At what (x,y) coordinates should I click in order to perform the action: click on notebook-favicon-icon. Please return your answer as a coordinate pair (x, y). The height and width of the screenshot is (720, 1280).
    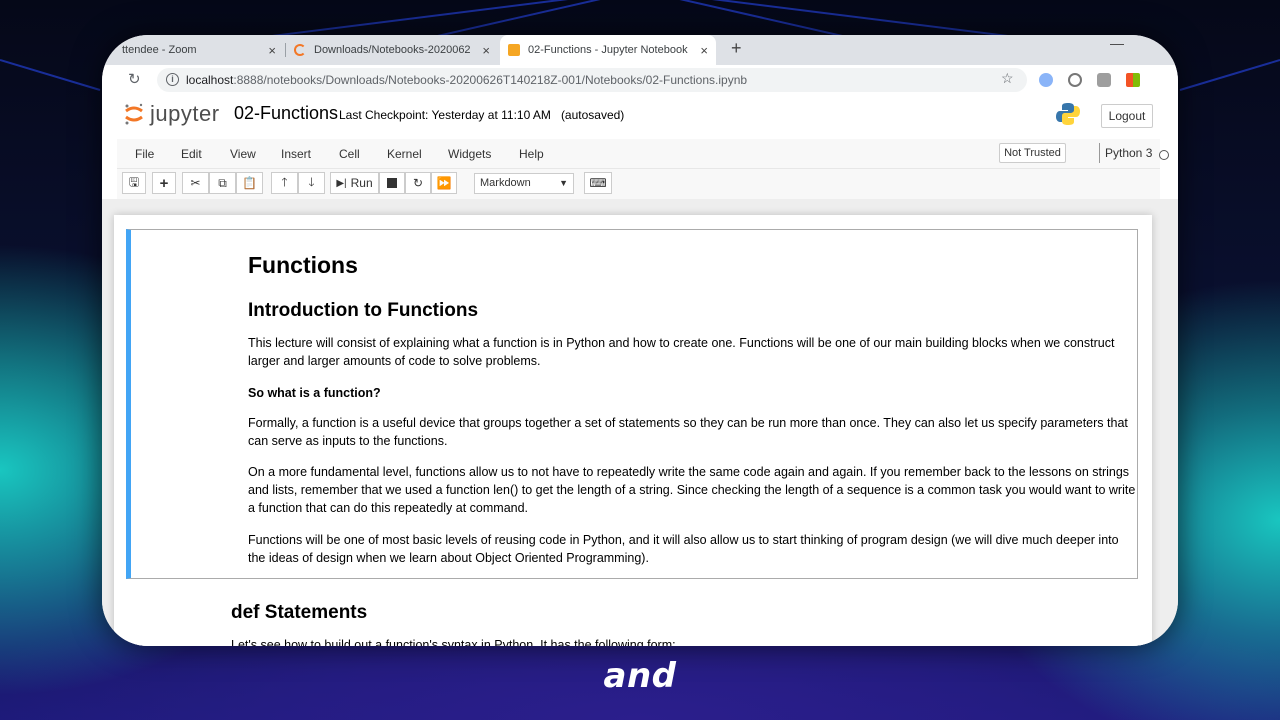
    Looking at the image, I should click on (514, 50).